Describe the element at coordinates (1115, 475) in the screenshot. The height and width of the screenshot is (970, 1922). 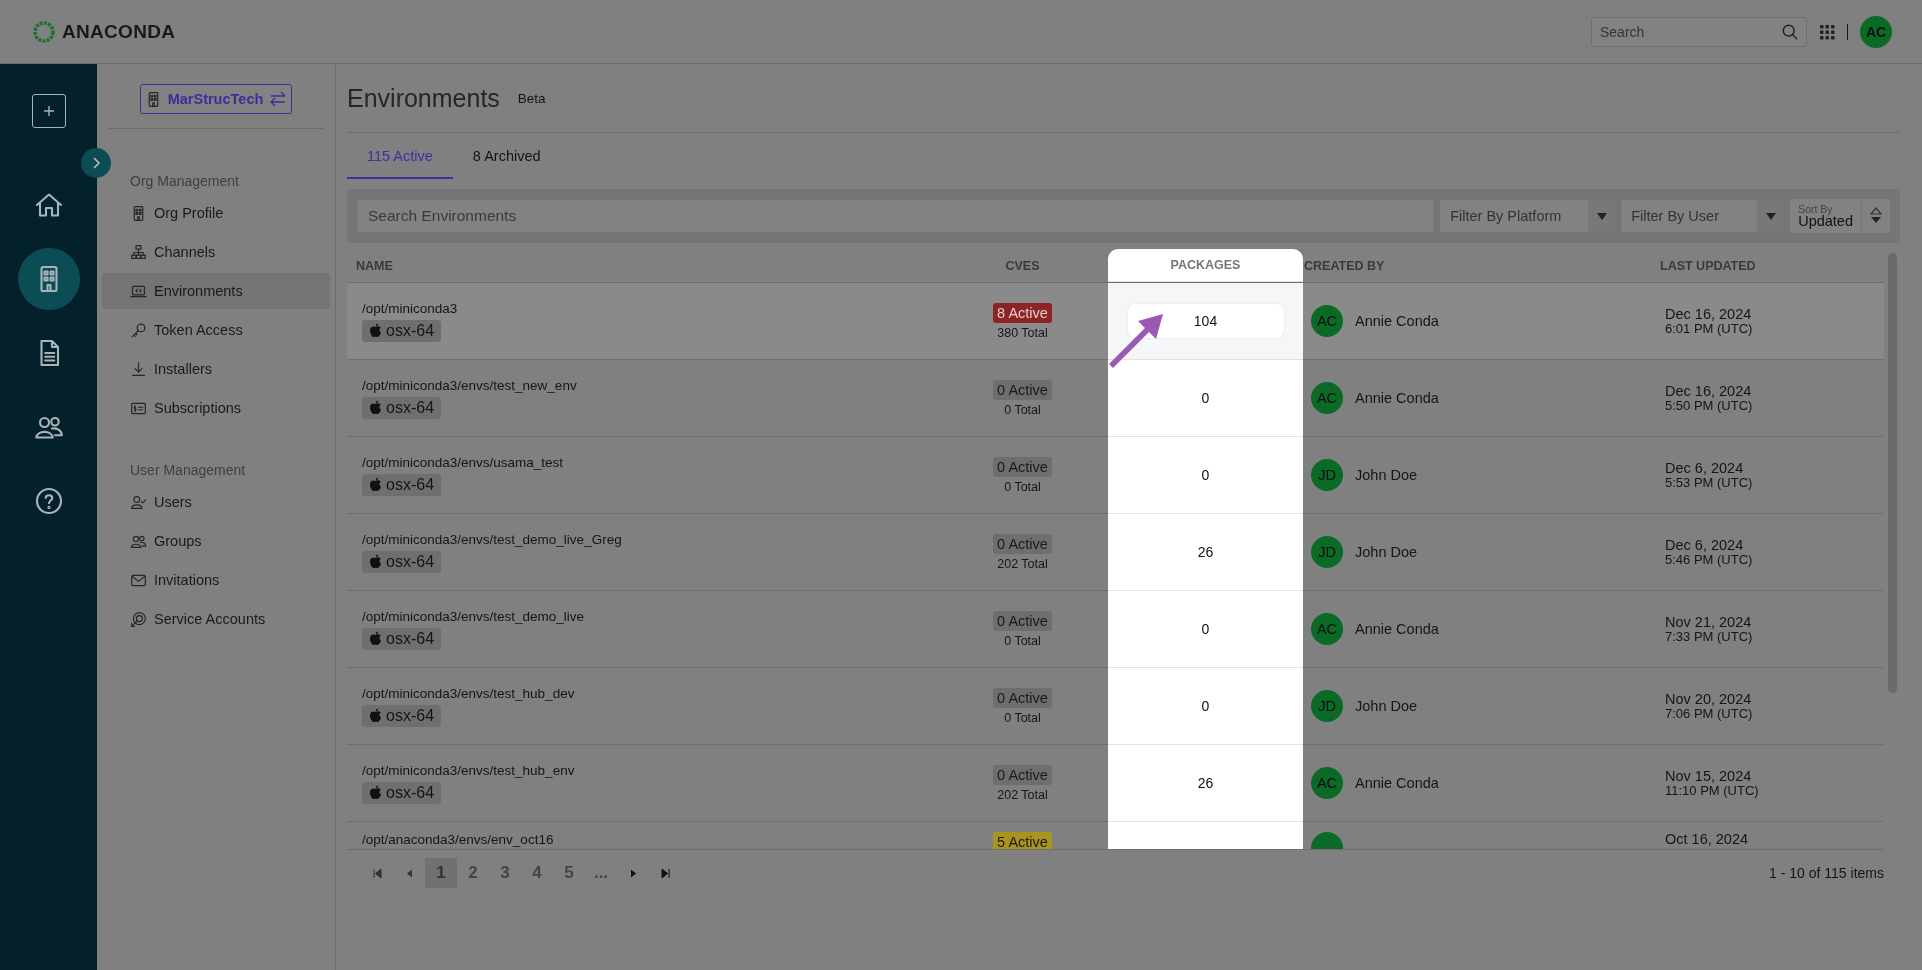
I see `table-row: /opt/miniconda3/envs/usama_test osx-64 0 Active 0 Total 0 JD John Doe Dec 6, 2024 5:53 PM (UTC)` at that location.